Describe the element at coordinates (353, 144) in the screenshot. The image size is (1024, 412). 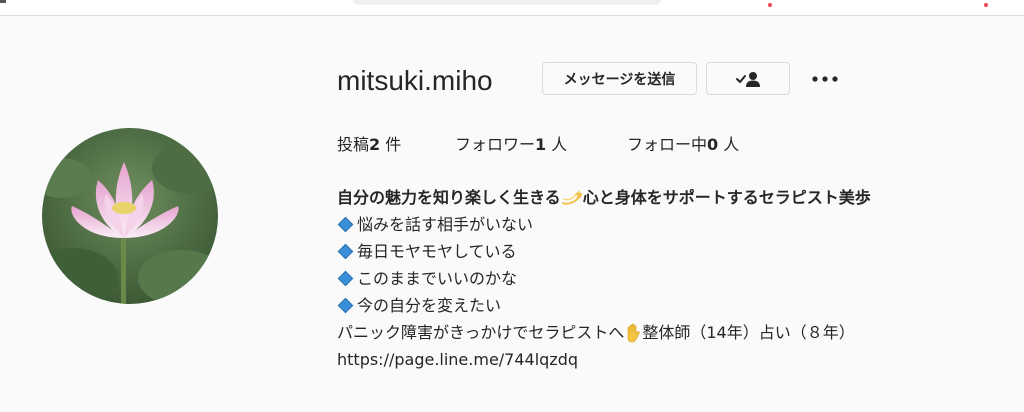
I see `posts-label: 投稿` at that location.